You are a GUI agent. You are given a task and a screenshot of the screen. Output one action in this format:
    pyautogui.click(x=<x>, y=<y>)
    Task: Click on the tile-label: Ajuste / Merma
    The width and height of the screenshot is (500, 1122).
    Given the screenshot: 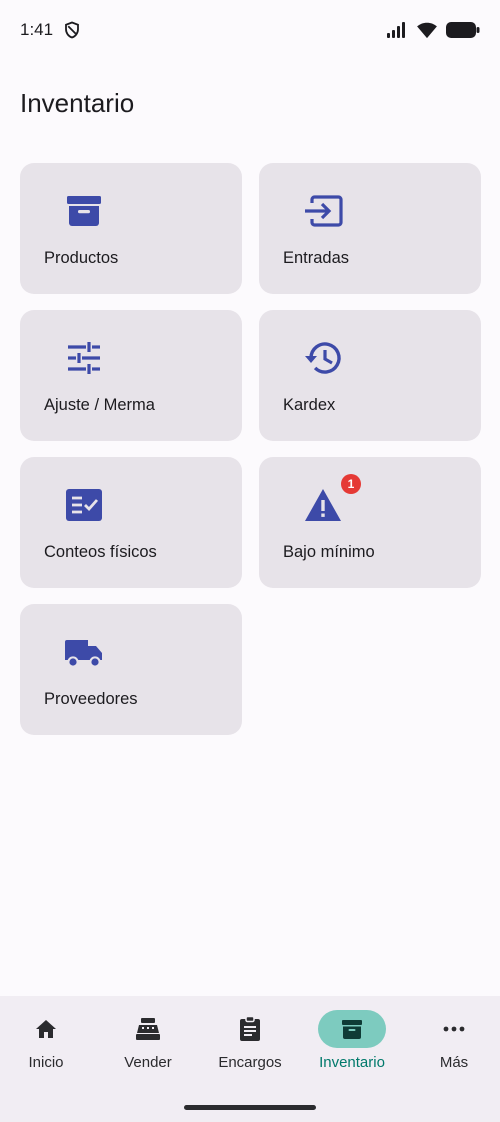 What is the action you would take?
    pyautogui.click(x=99, y=405)
    